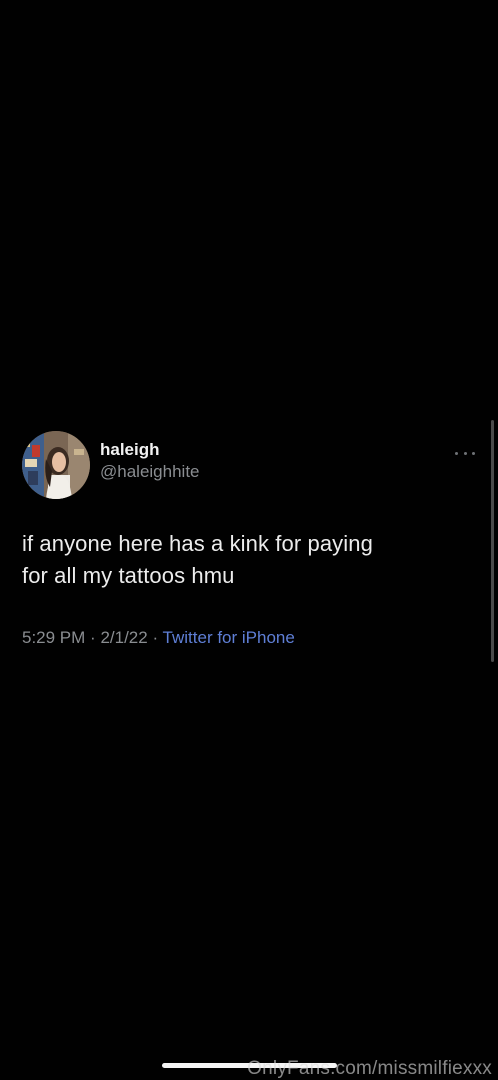  Describe the element at coordinates (150, 450) in the screenshot. I see `display-name: haleigh` at that location.